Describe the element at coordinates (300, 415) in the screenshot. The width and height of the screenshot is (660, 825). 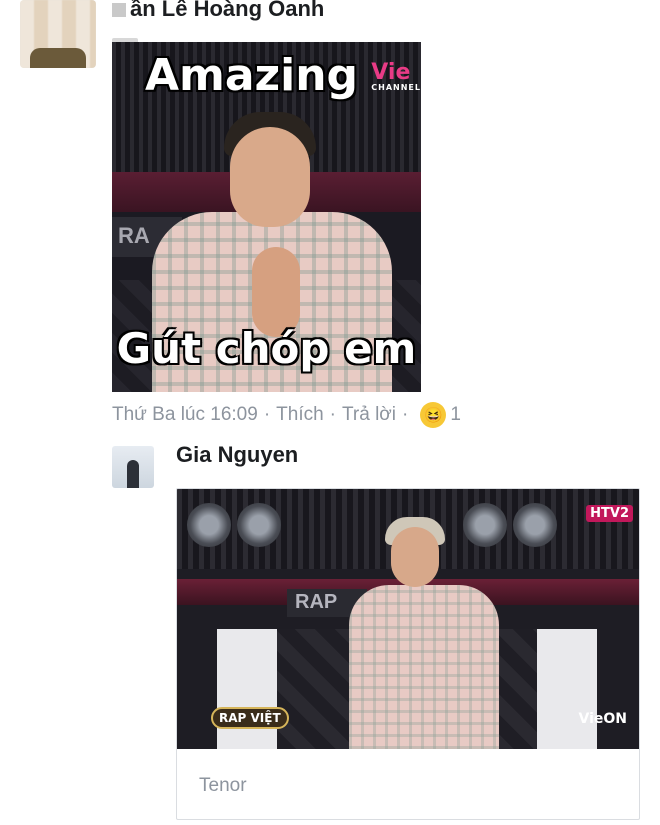
I see `like-link: Thích` at that location.